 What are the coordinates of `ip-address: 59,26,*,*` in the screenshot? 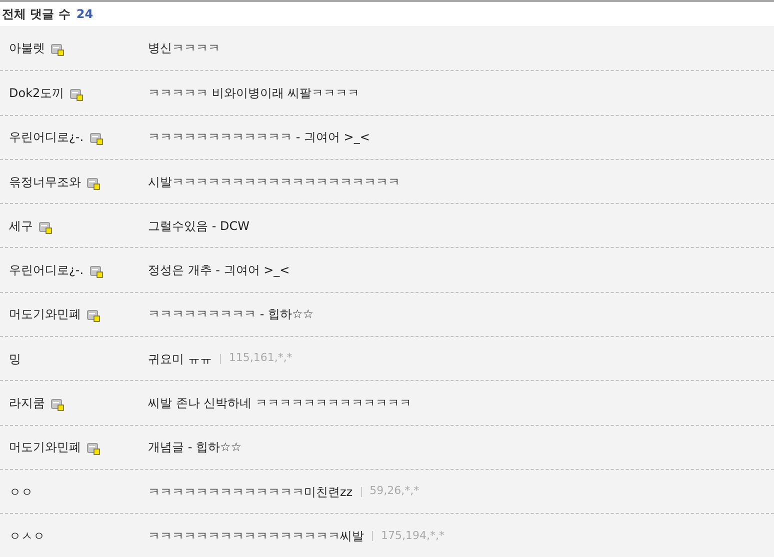 It's located at (395, 491).